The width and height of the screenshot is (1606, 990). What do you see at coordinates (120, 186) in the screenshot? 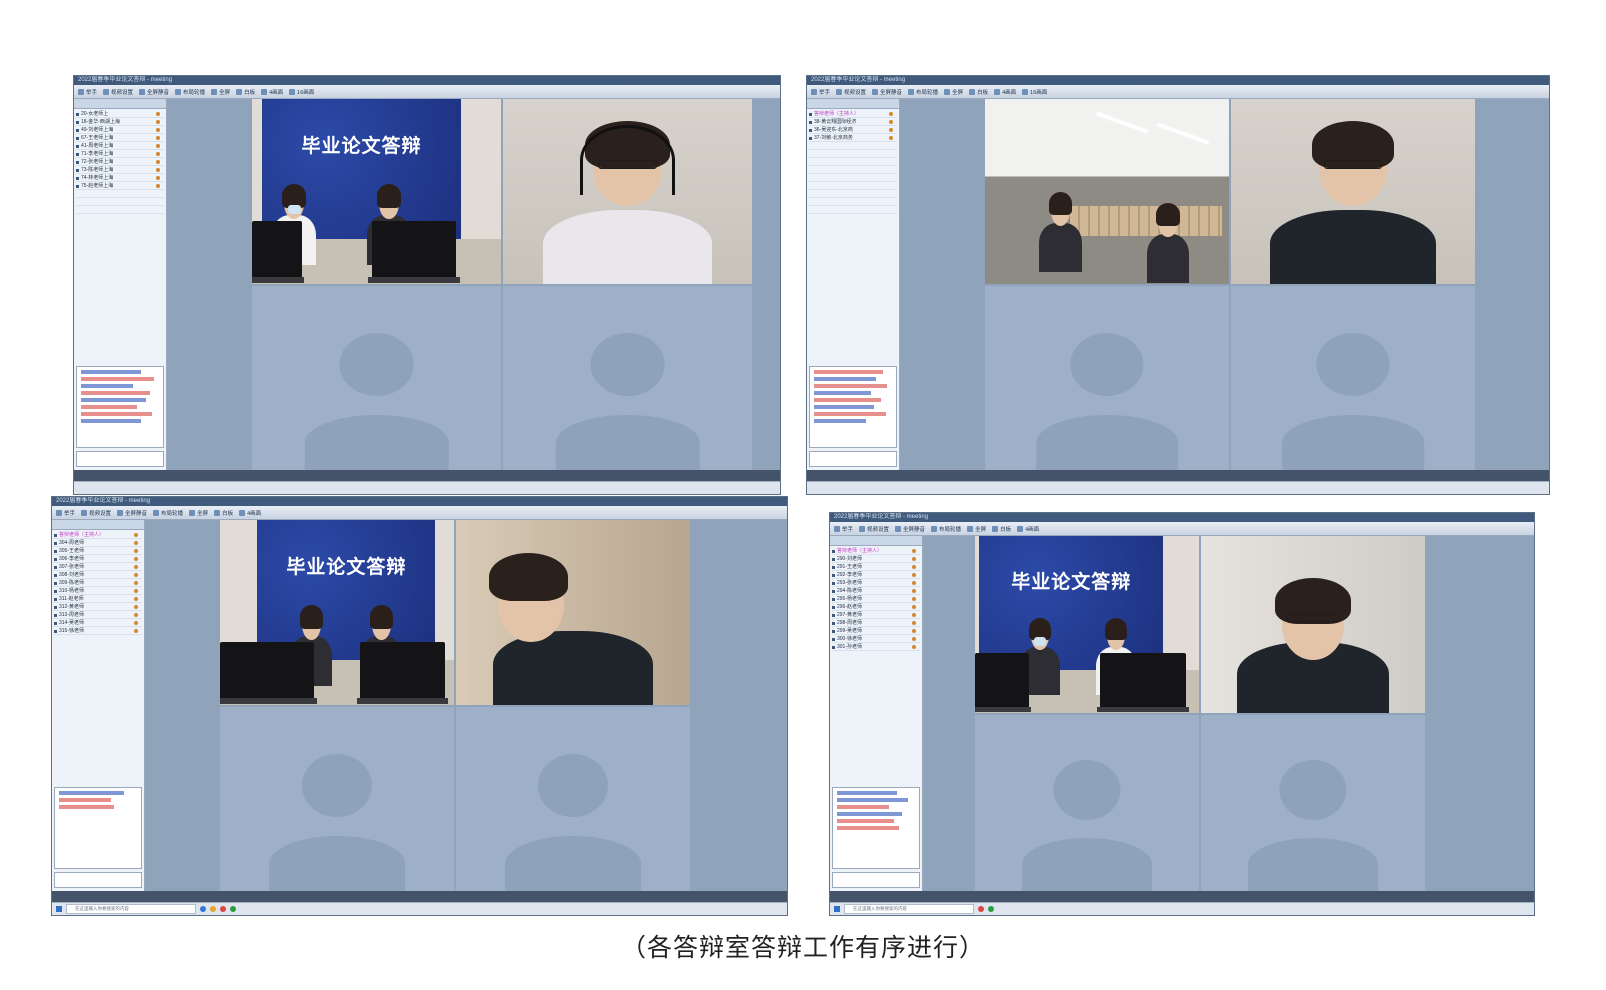
I see `user-row: 75-赵老师上海` at bounding box center [120, 186].